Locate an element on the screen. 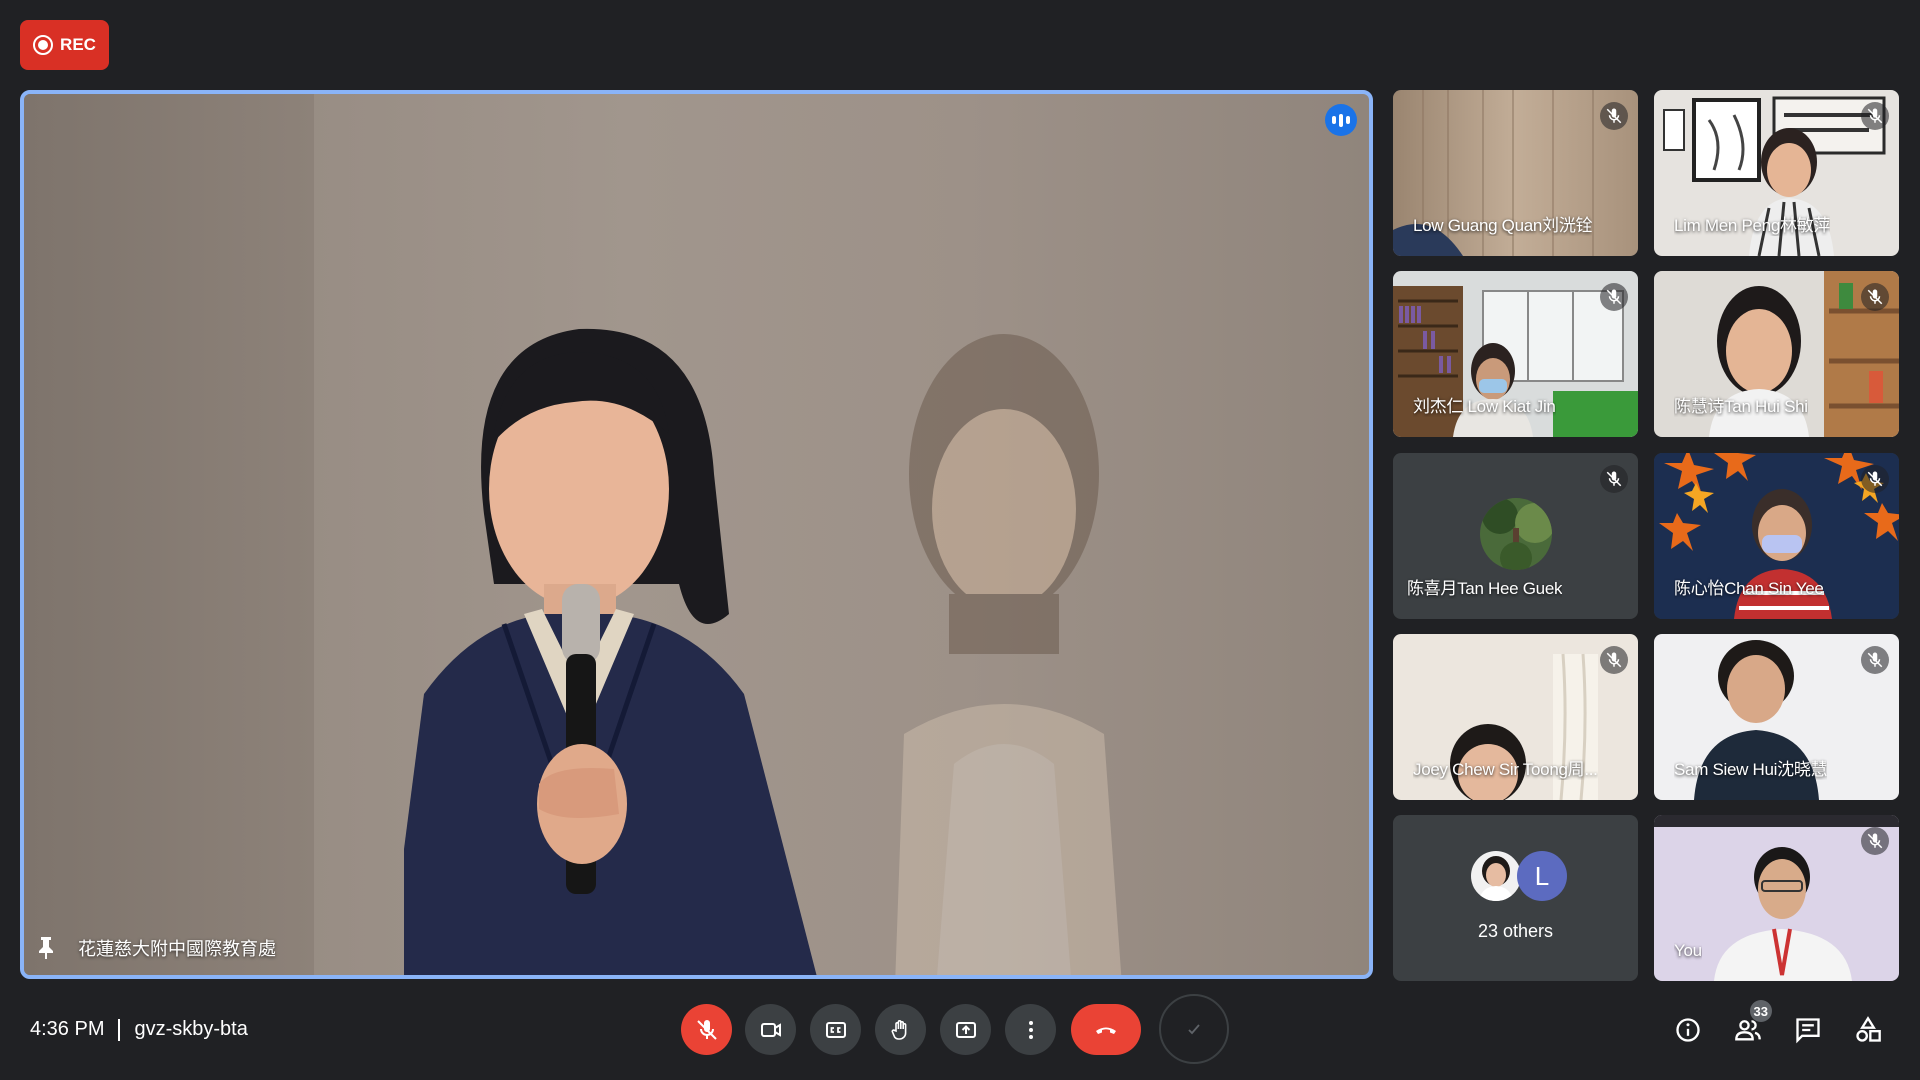  participant-tile: 陈心怡Chan Sin Yee is located at coordinates (1776, 536).